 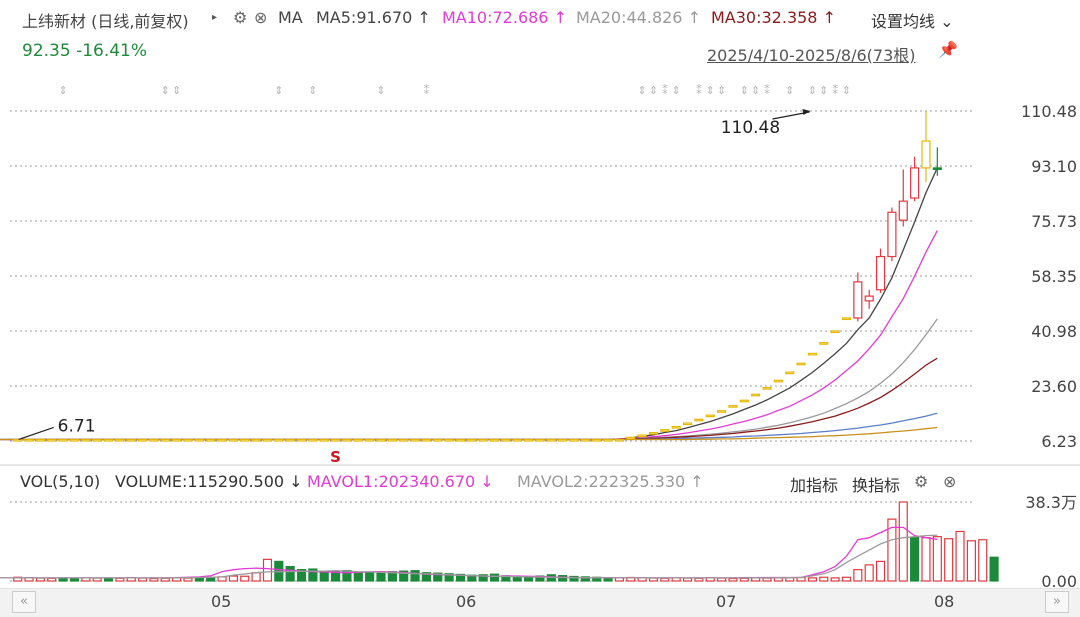 I want to click on add-indicator-button: 加指标, so click(x=814, y=484).